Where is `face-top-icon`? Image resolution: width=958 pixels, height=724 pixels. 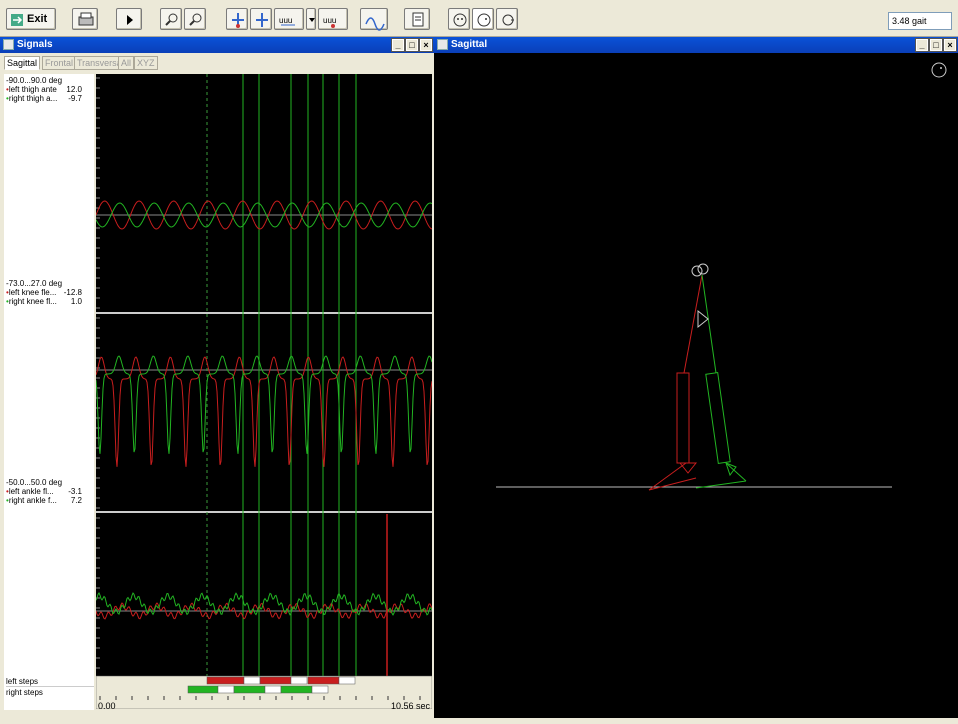
face-top-icon is located at coordinates (508, 20).